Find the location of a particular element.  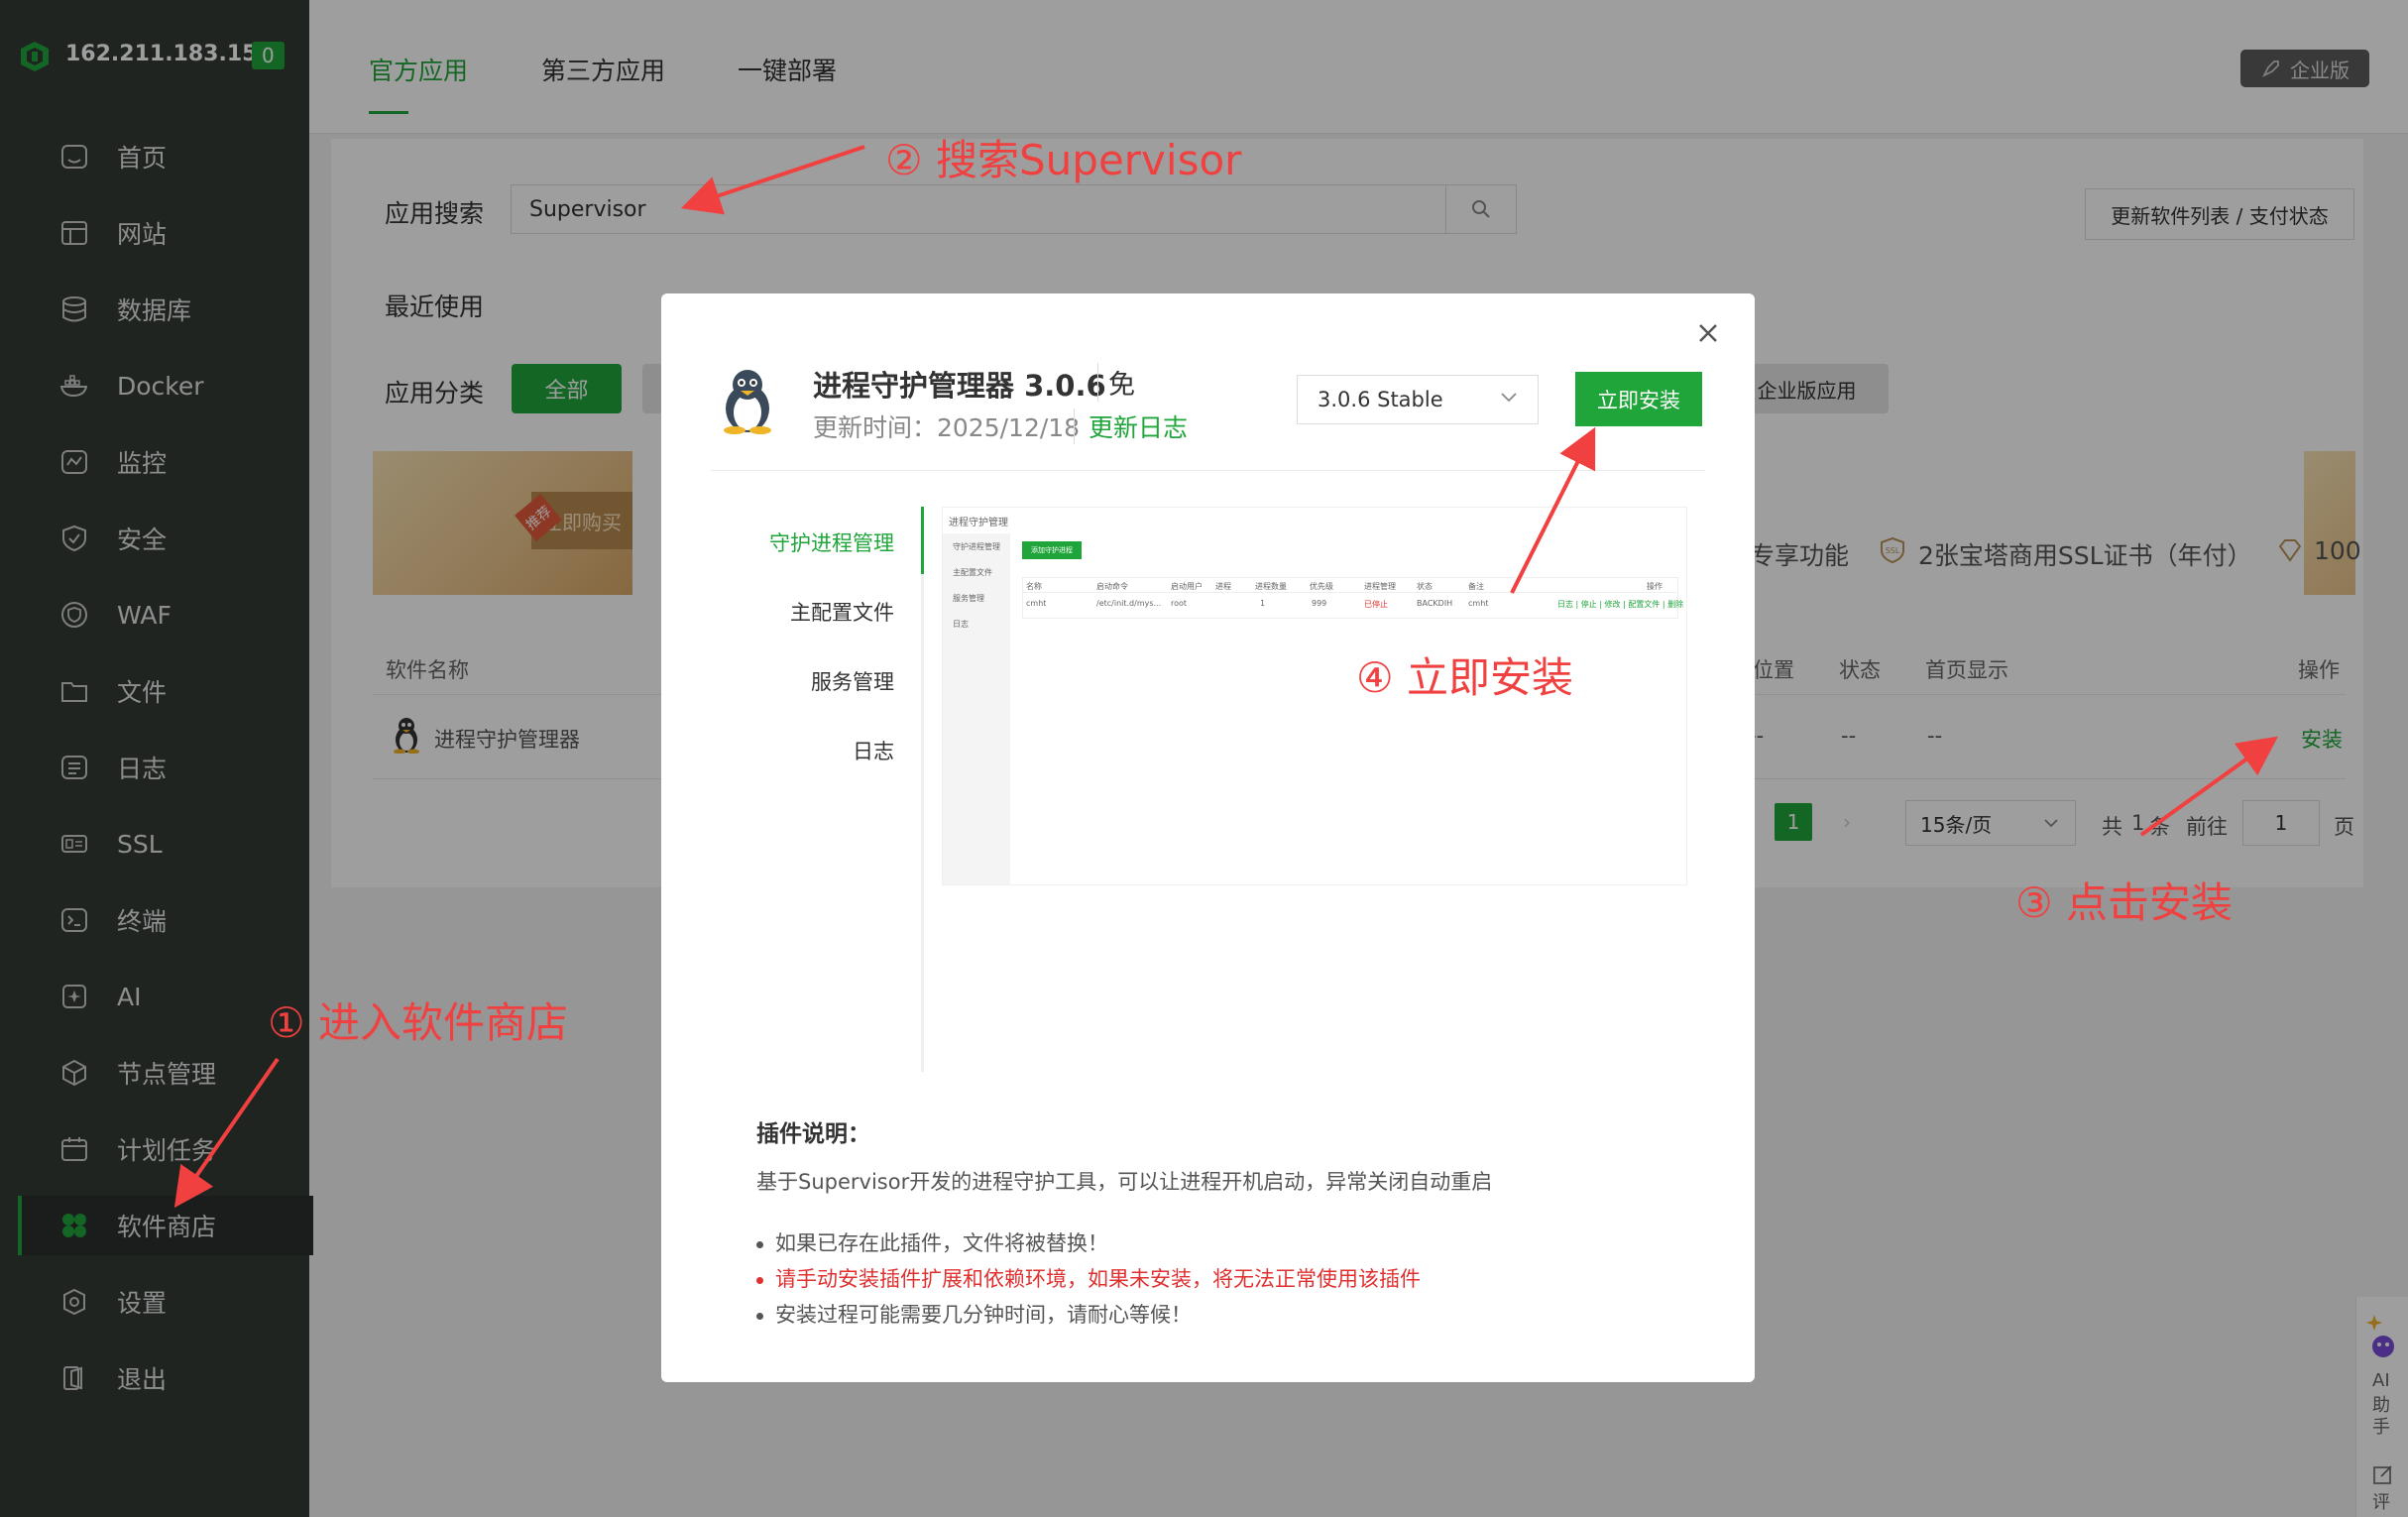

annotation-step3: ③ 点击安装 is located at coordinates (2124, 903).